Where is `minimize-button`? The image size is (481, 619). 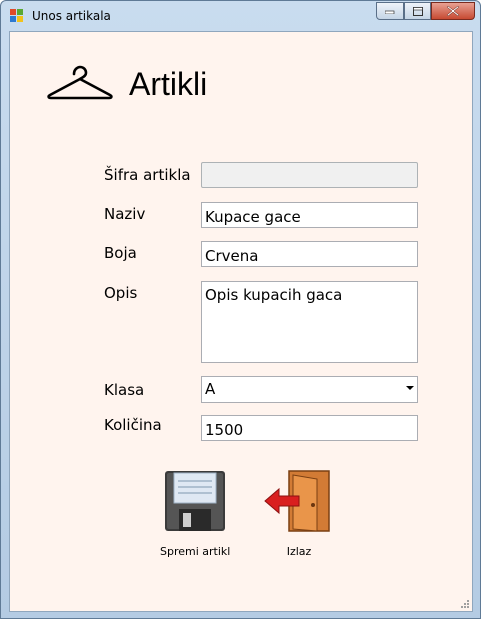 minimize-button is located at coordinates (390, 11).